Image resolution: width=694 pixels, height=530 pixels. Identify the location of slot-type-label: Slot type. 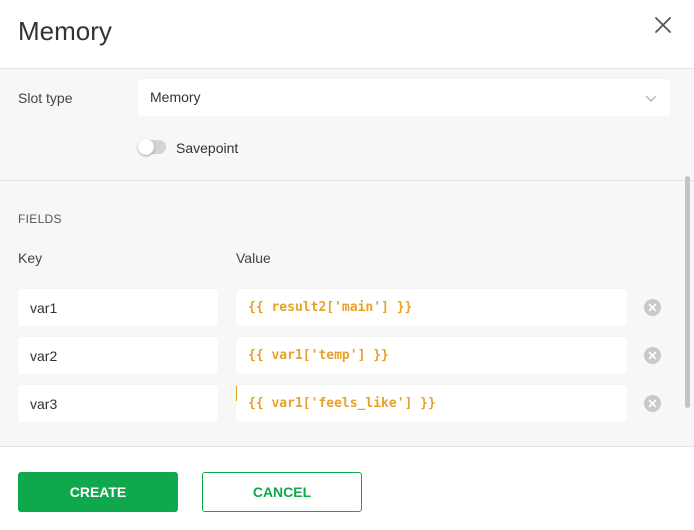
(45, 98).